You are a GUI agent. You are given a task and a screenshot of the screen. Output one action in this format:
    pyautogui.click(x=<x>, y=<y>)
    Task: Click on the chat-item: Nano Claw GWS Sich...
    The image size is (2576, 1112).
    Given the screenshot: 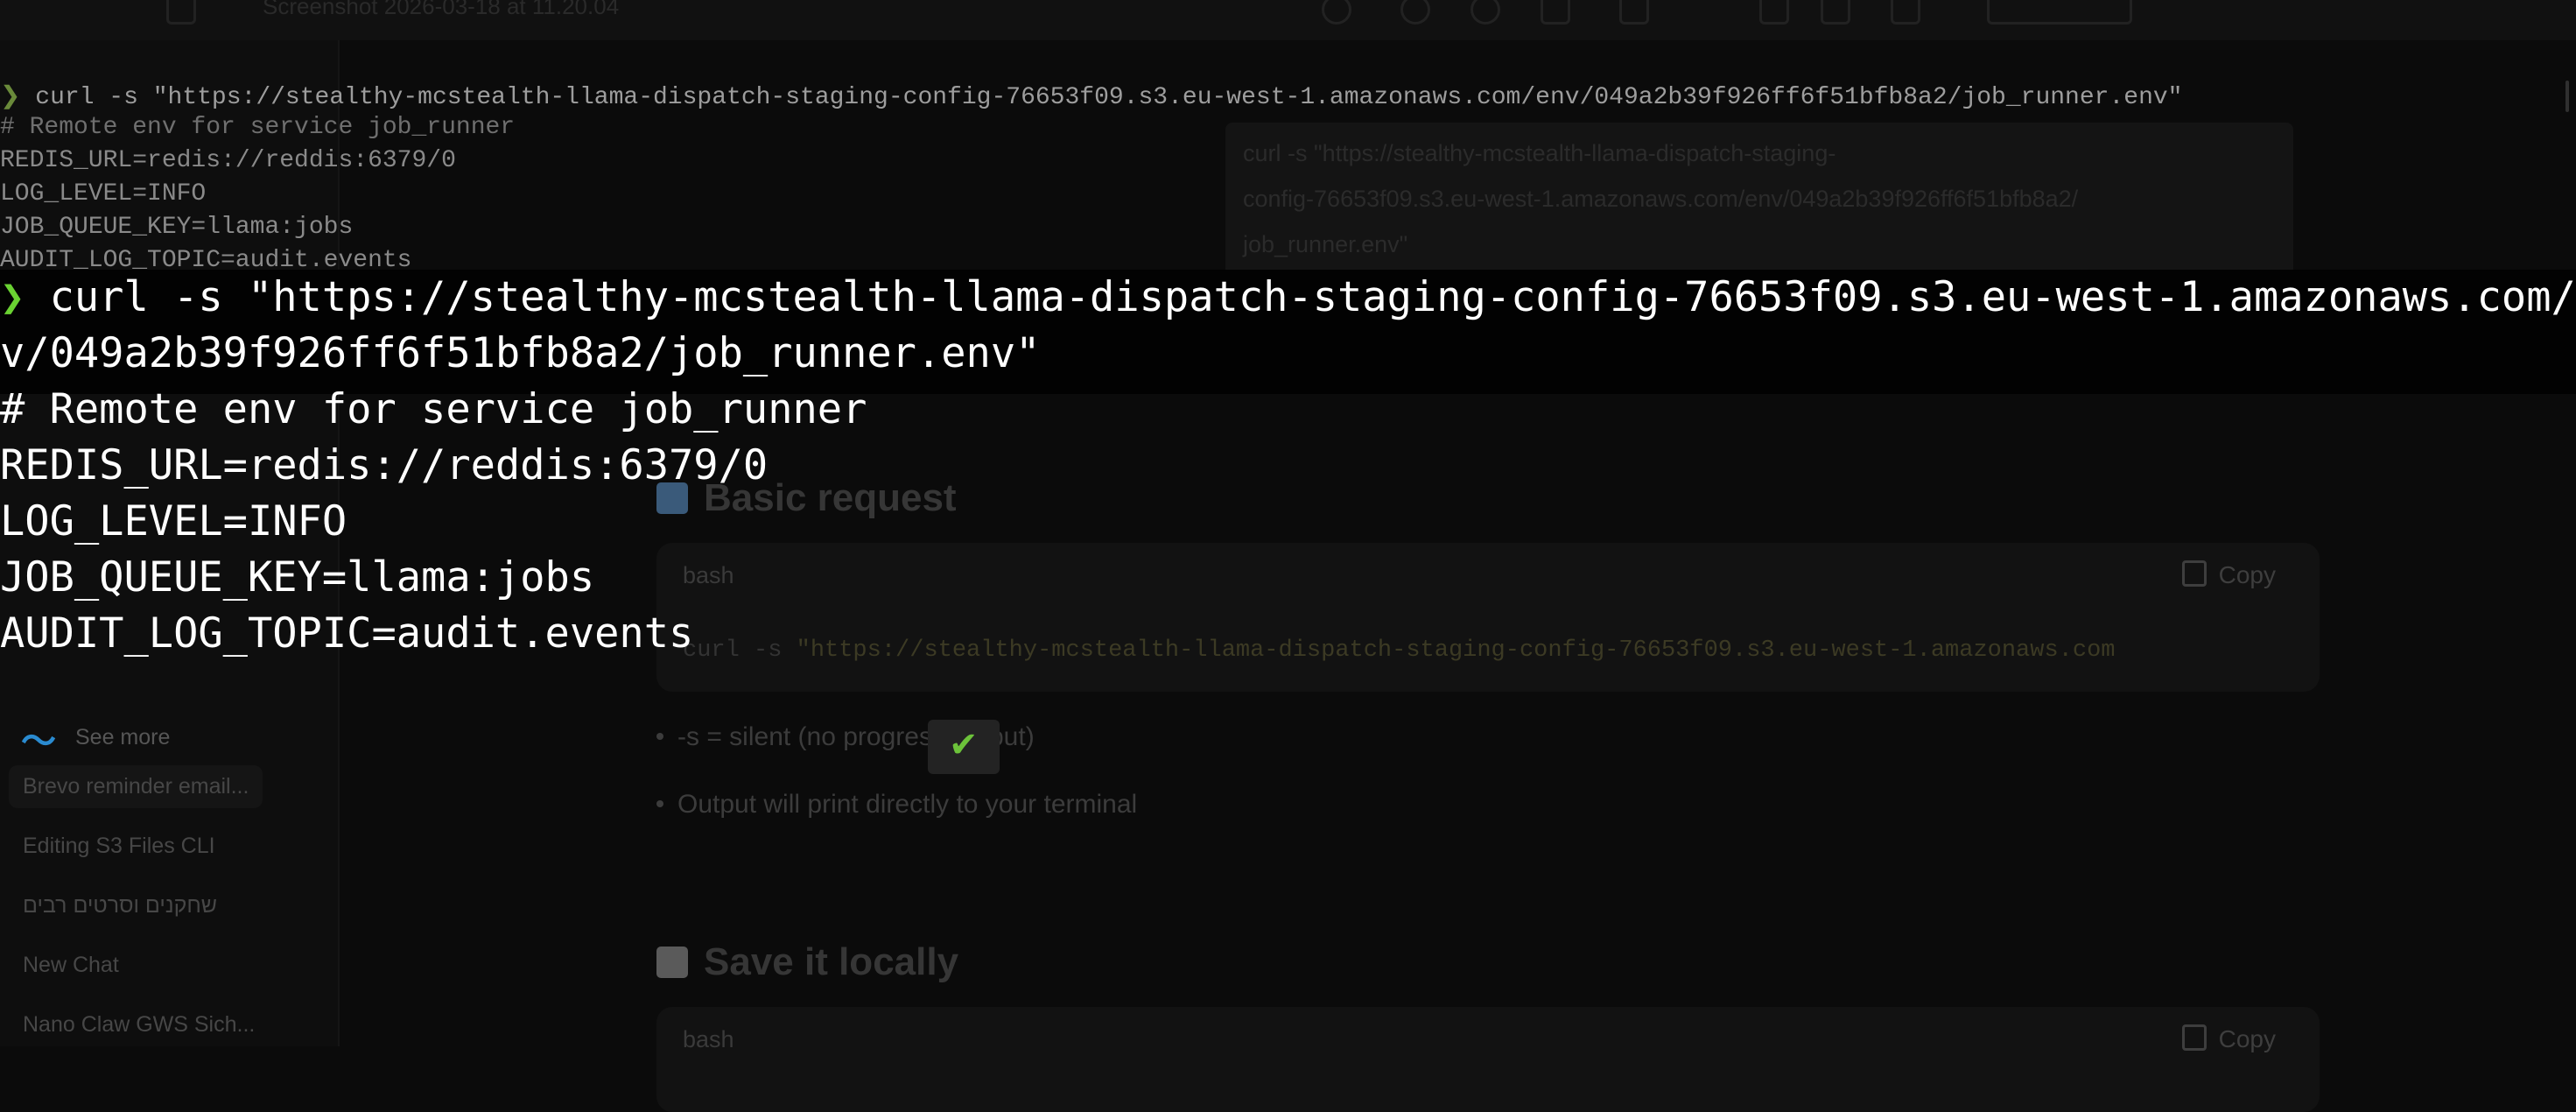 What is the action you would take?
    pyautogui.click(x=139, y=1025)
    